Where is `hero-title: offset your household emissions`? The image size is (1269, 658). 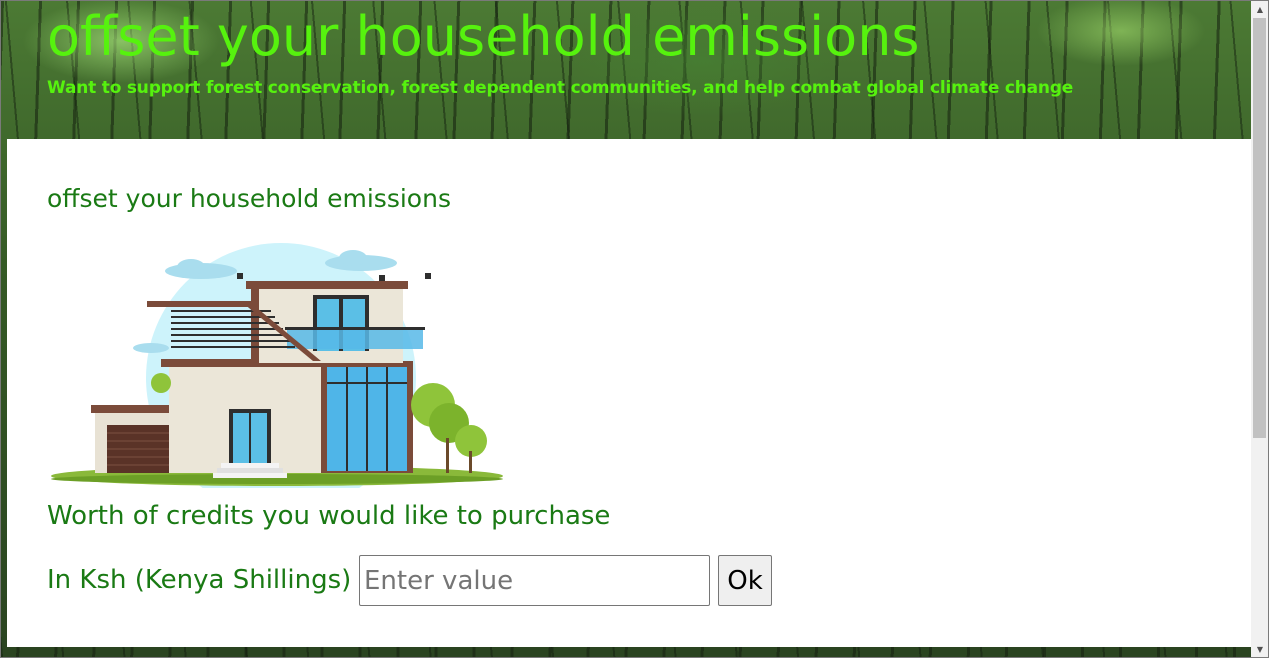
hero-title: offset your household emissions is located at coordinates (483, 36).